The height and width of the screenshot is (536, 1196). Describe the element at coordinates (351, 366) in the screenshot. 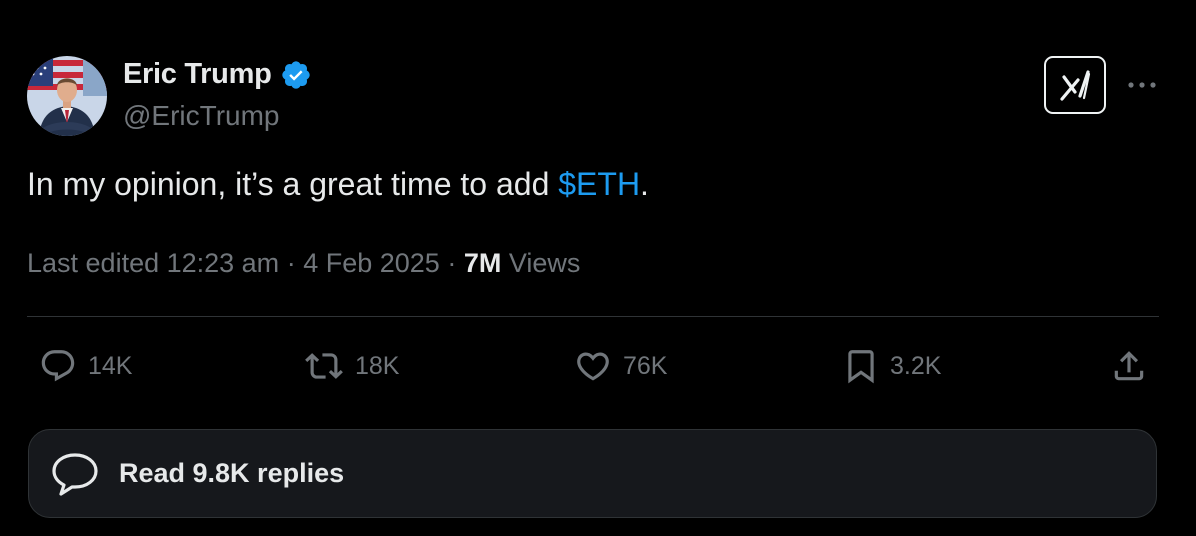

I see `retweet-button: 18K` at that location.